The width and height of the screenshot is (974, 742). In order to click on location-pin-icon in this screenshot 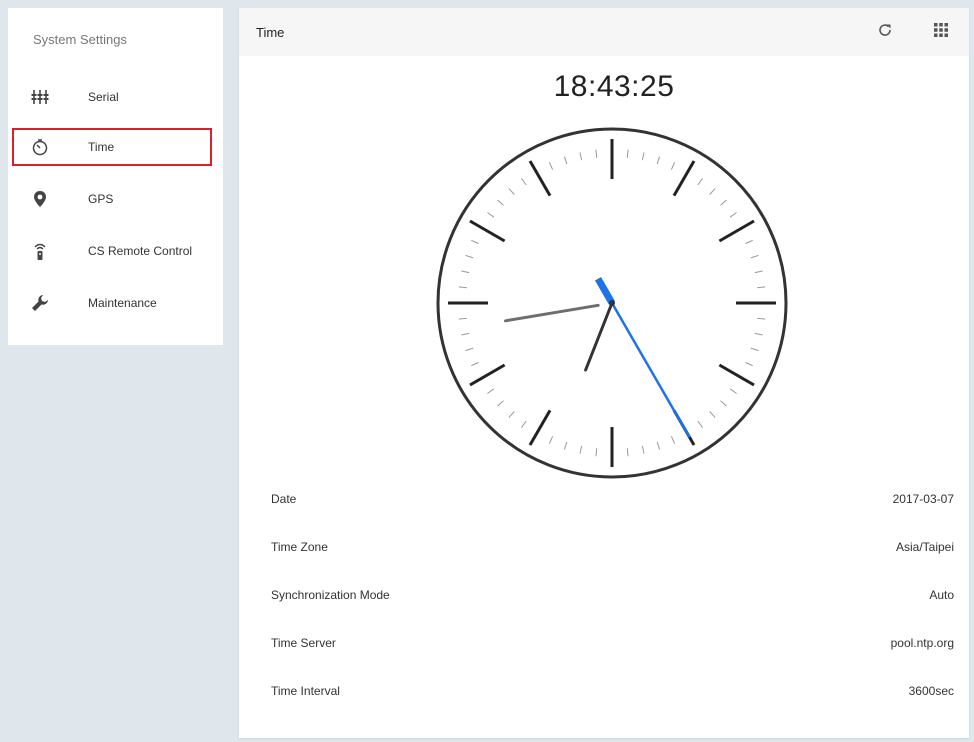, I will do `click(40, 199)`.